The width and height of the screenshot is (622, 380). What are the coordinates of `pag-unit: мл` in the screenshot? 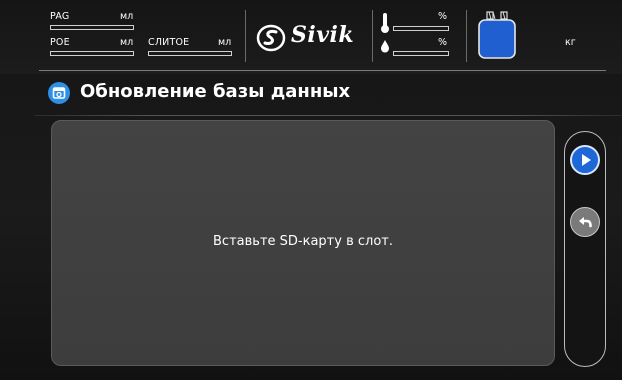 It's located at (127, 16).